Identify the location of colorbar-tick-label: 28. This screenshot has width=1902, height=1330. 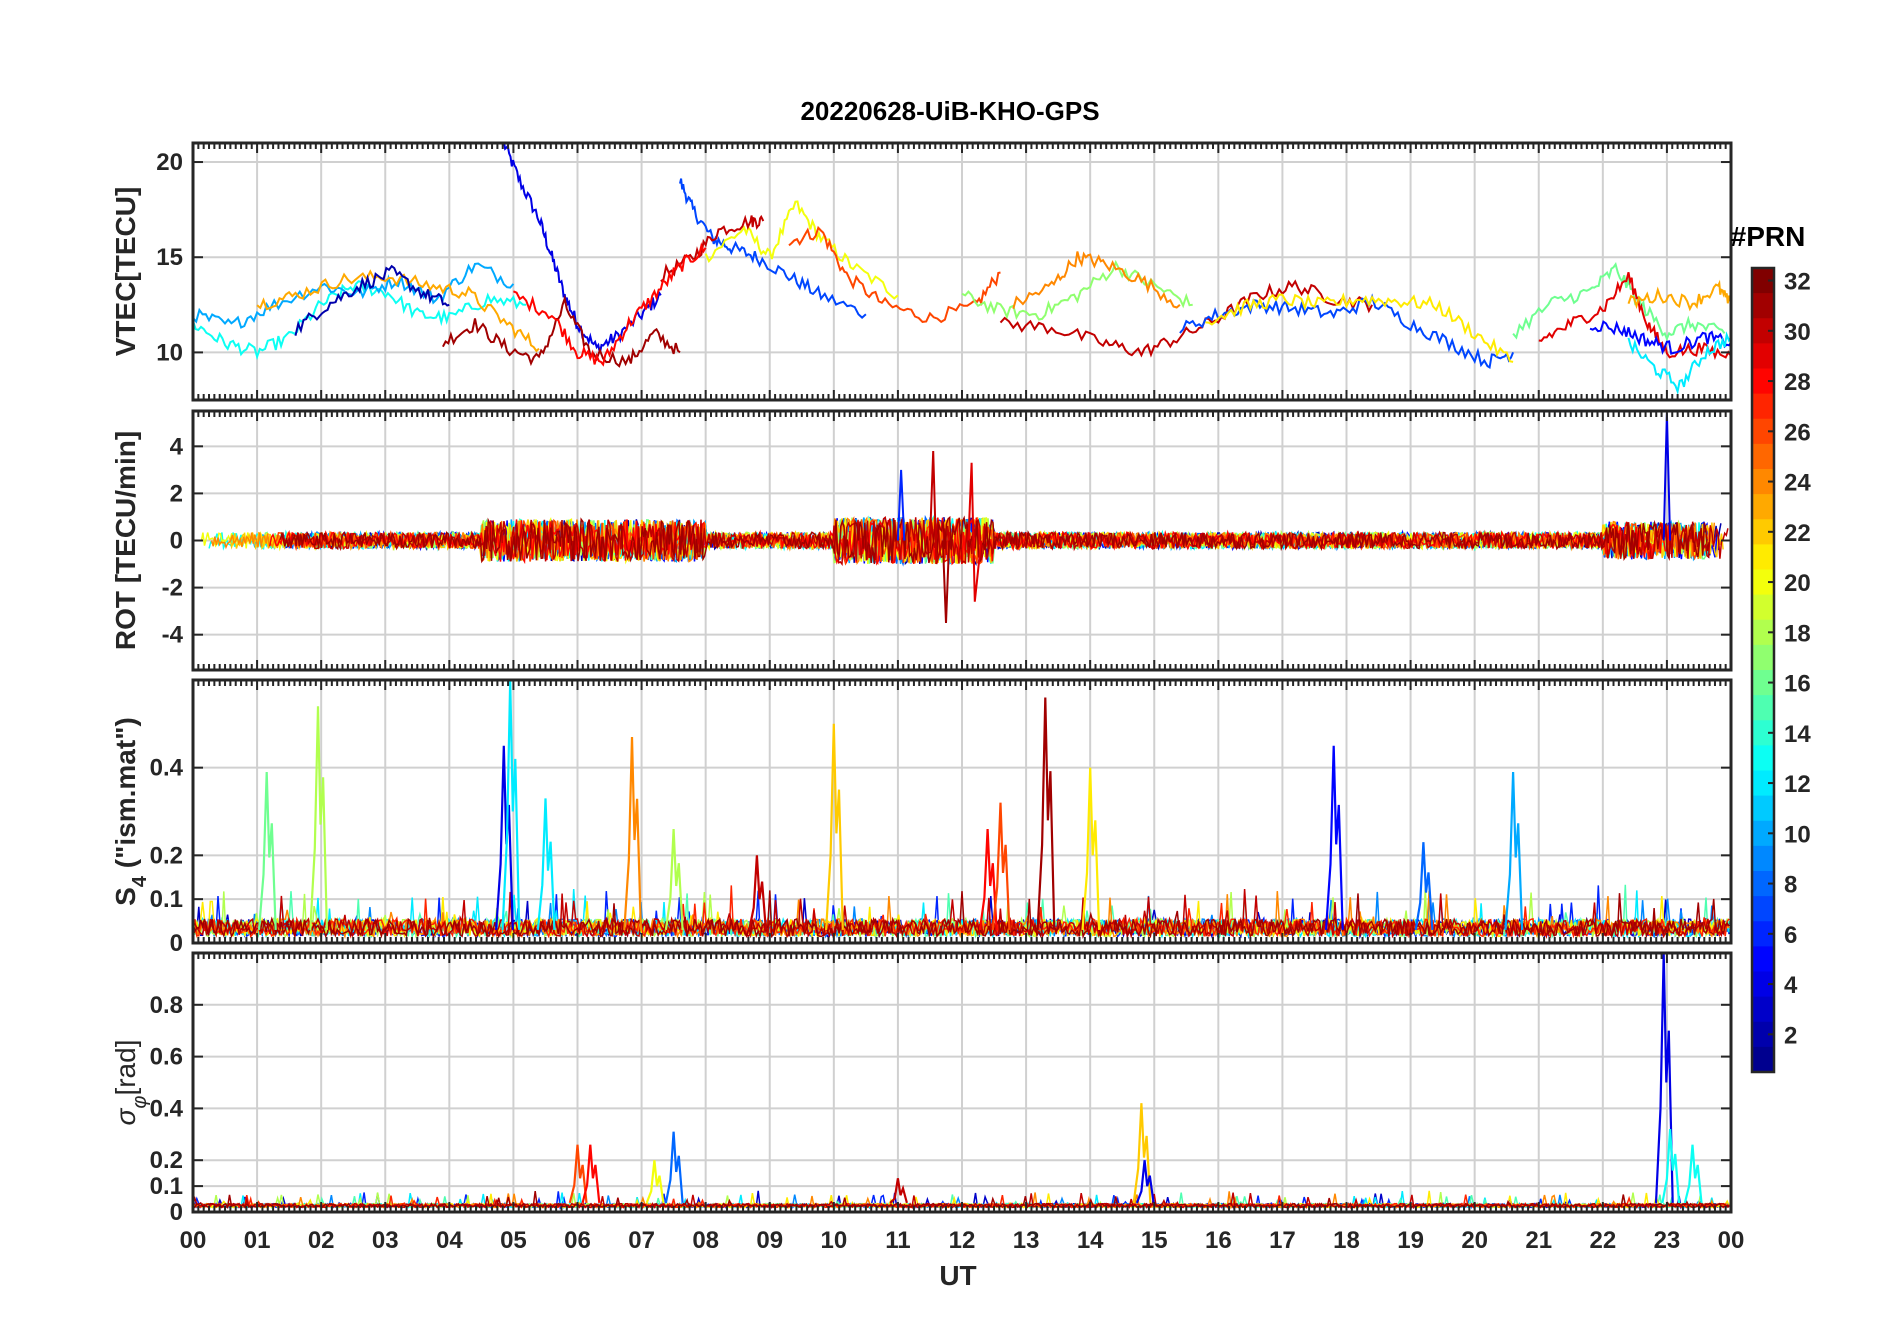
(1797, 382).